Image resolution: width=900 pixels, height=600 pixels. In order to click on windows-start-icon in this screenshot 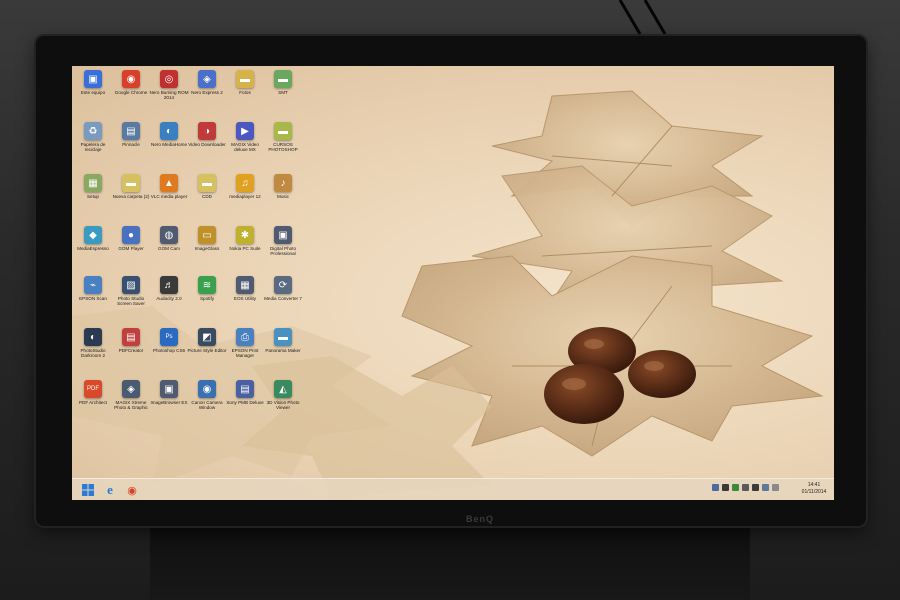, I will do `click(88, 490)`.